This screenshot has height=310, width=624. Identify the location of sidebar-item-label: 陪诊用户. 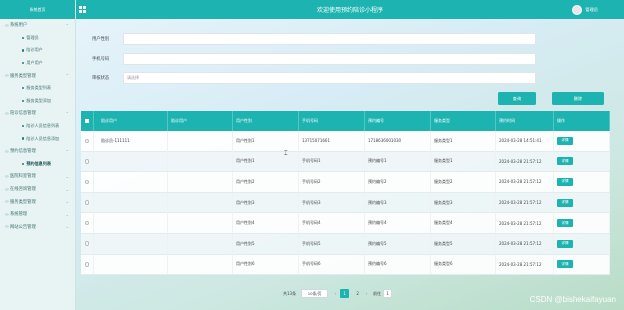
(34, 50).